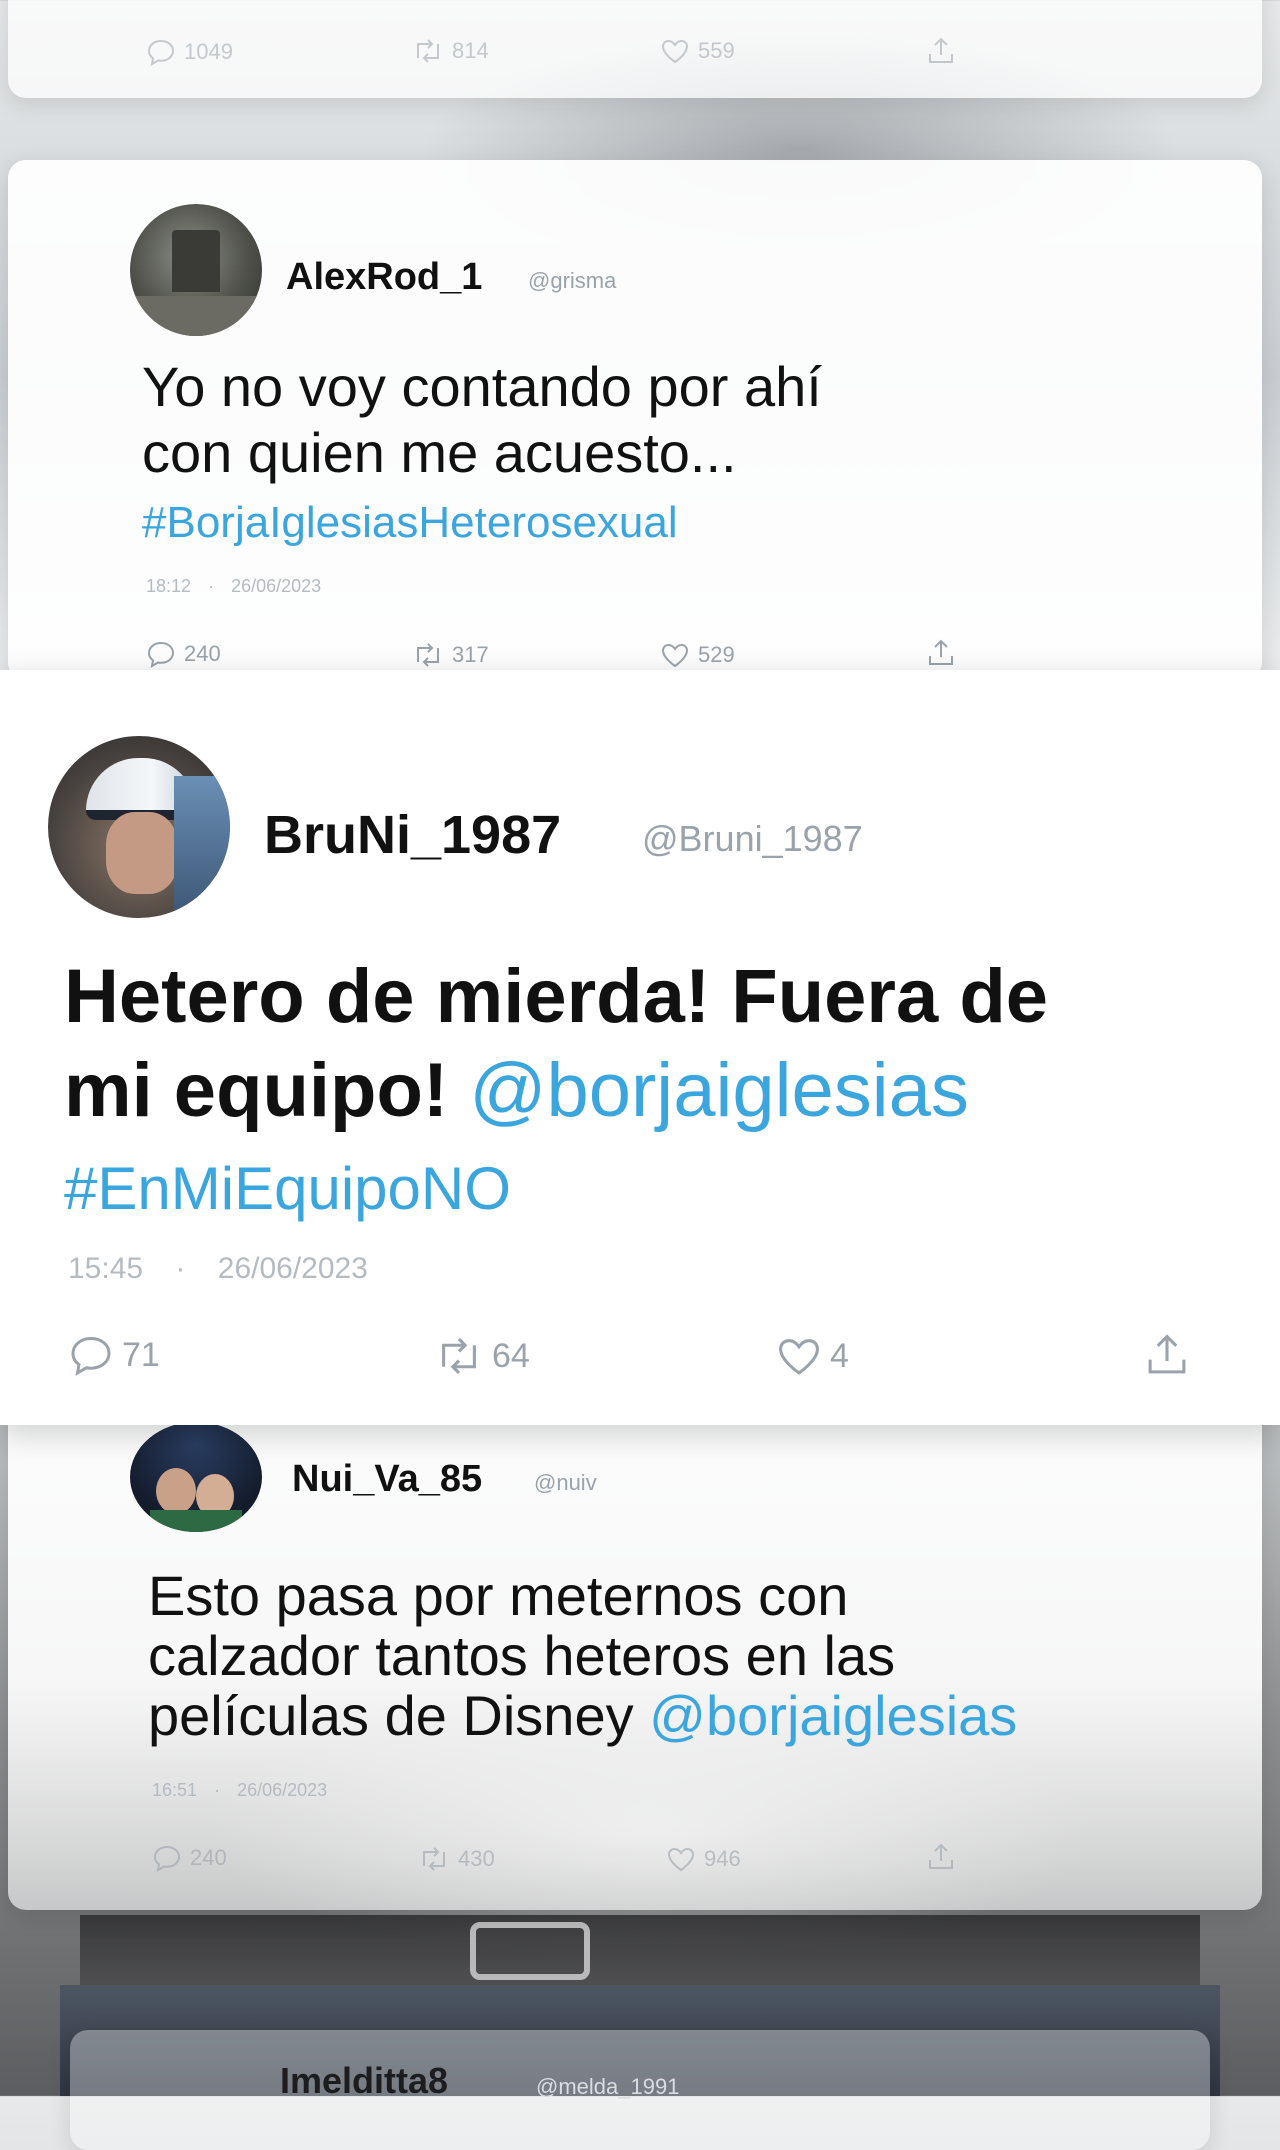 This screenshot has width=1280, height=2150. Describe the element at coordinates (470, 654) in the screenshot. I see `retweet-count: 317` at that location.